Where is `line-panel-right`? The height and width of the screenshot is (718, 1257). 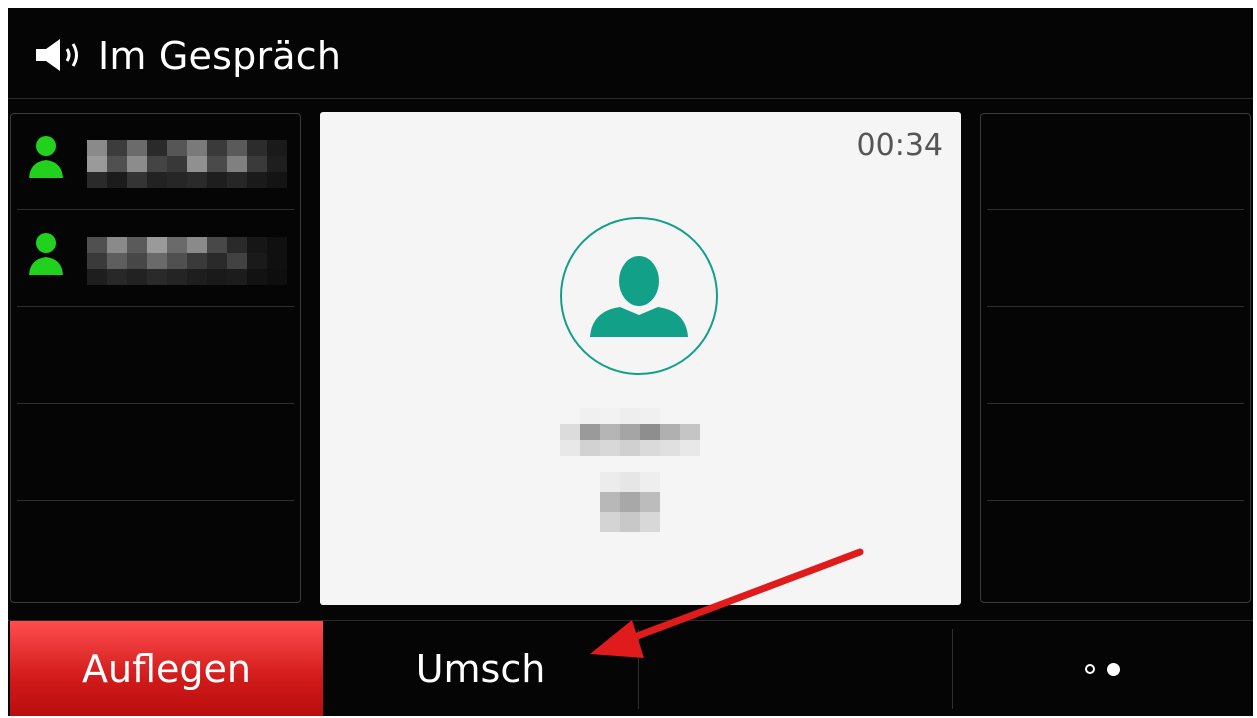 line-panel-right is located at coordinates (1115, 358).